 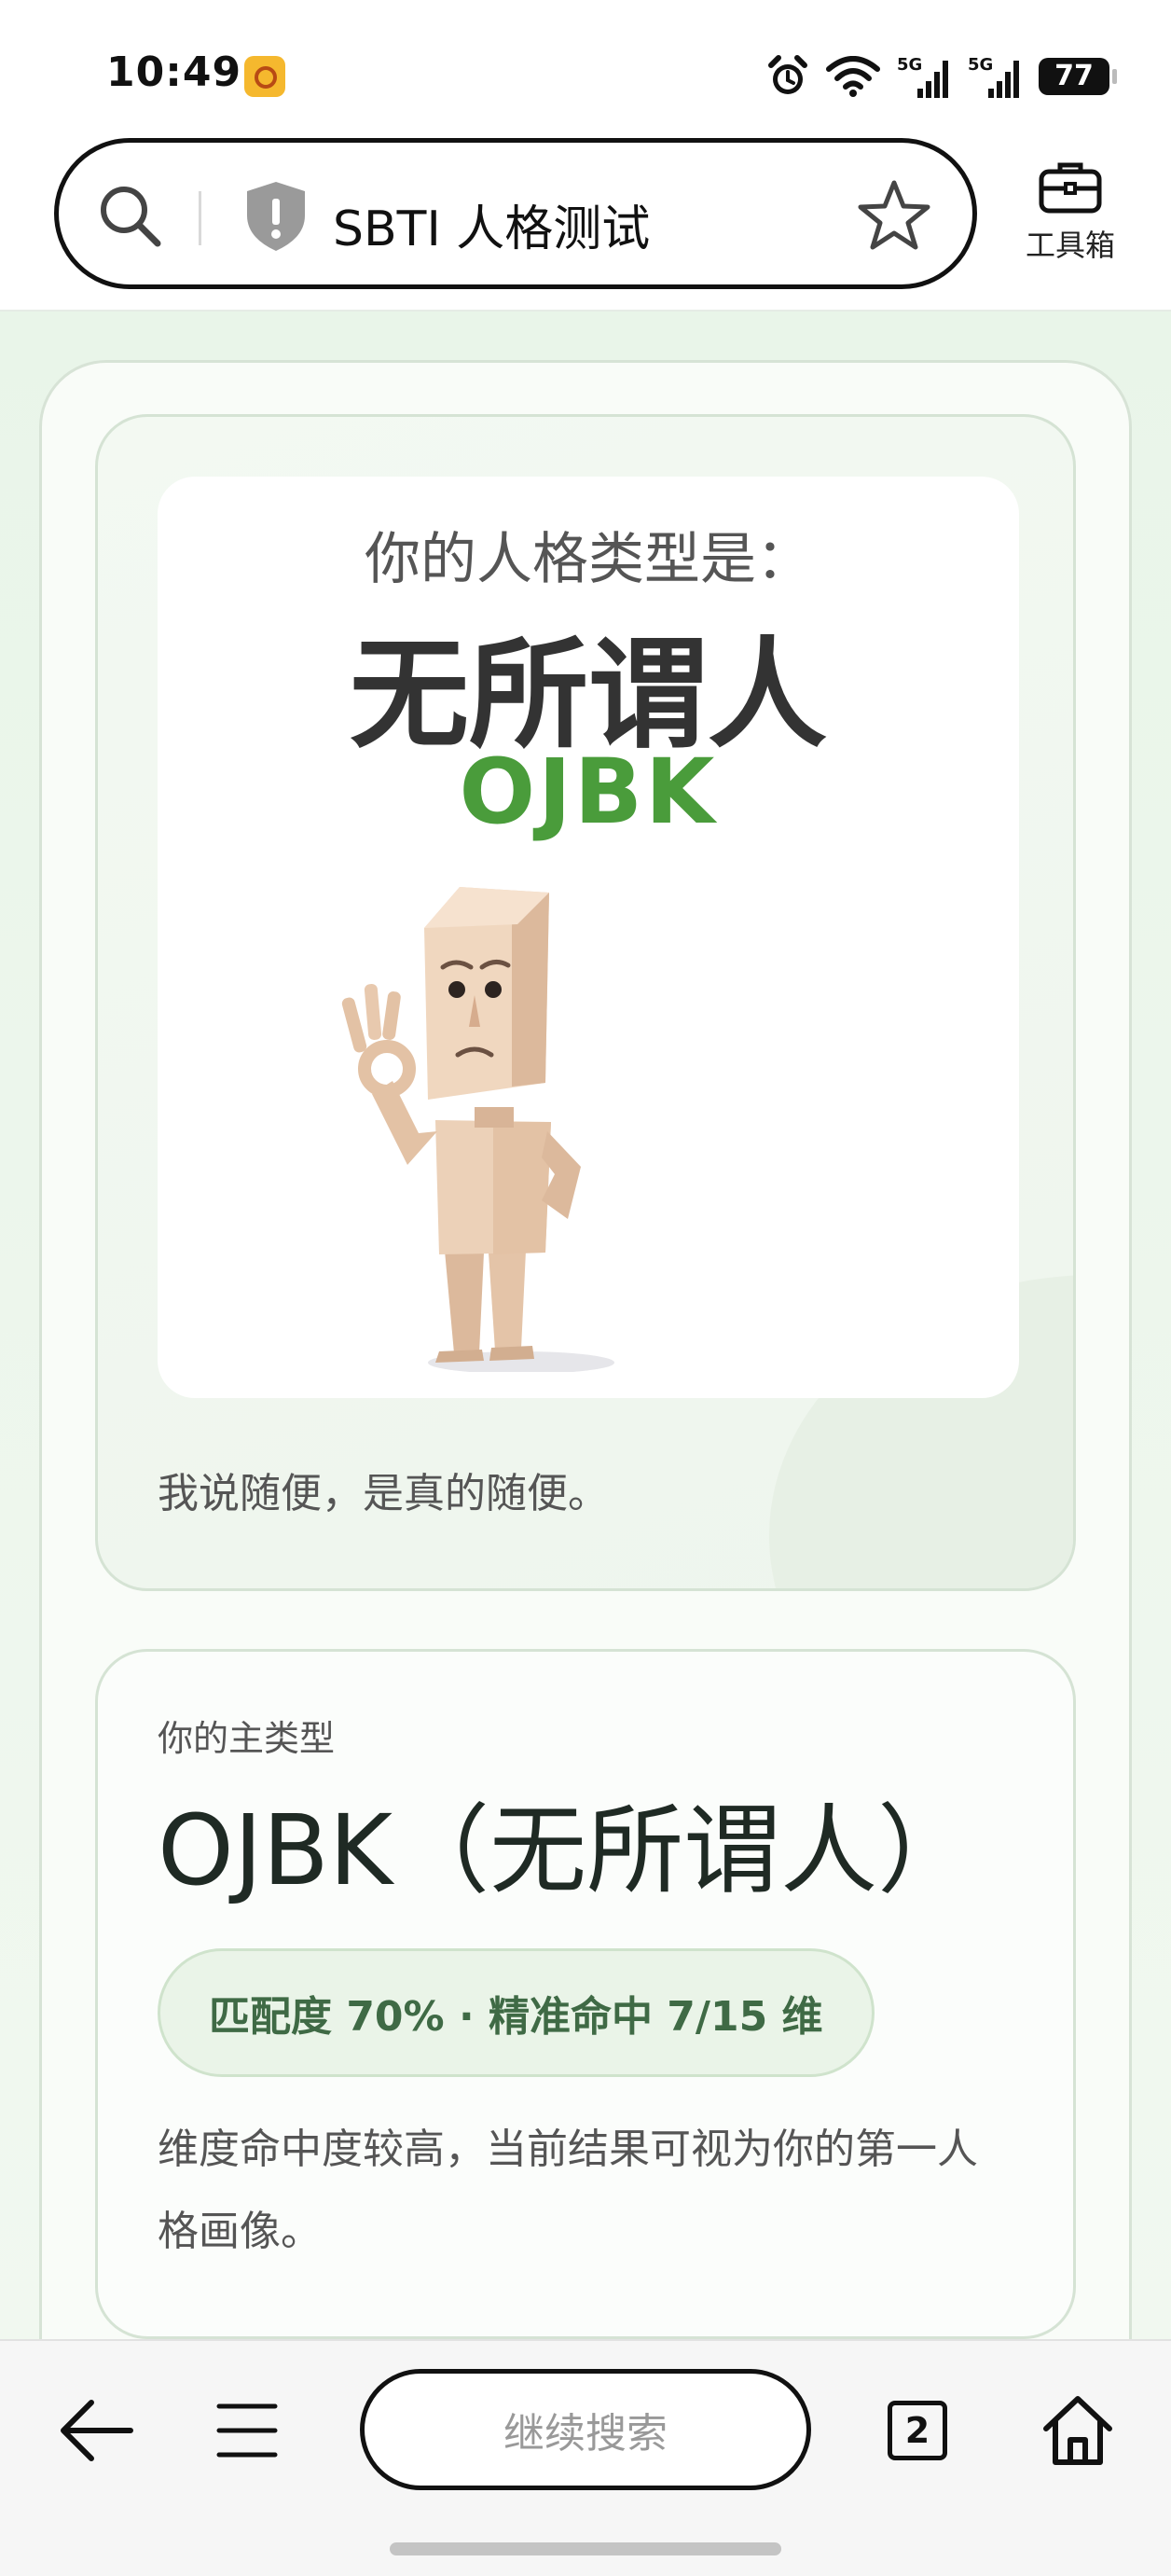 What do you see at coordinates (894, 214) in the screenshot?
I see `star-icon` at bounding box center [894, 214].